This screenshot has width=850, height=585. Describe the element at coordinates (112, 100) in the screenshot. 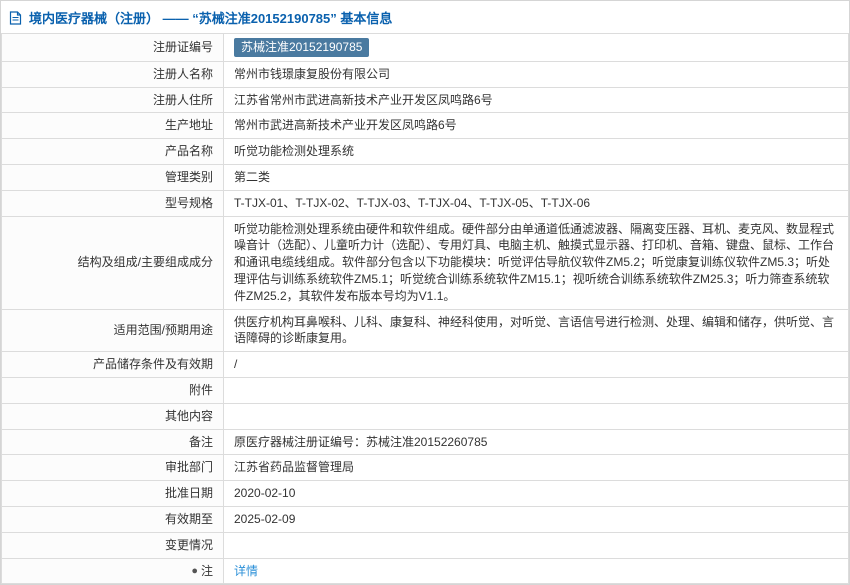

I see `row-label: 注册人住所` at that location.